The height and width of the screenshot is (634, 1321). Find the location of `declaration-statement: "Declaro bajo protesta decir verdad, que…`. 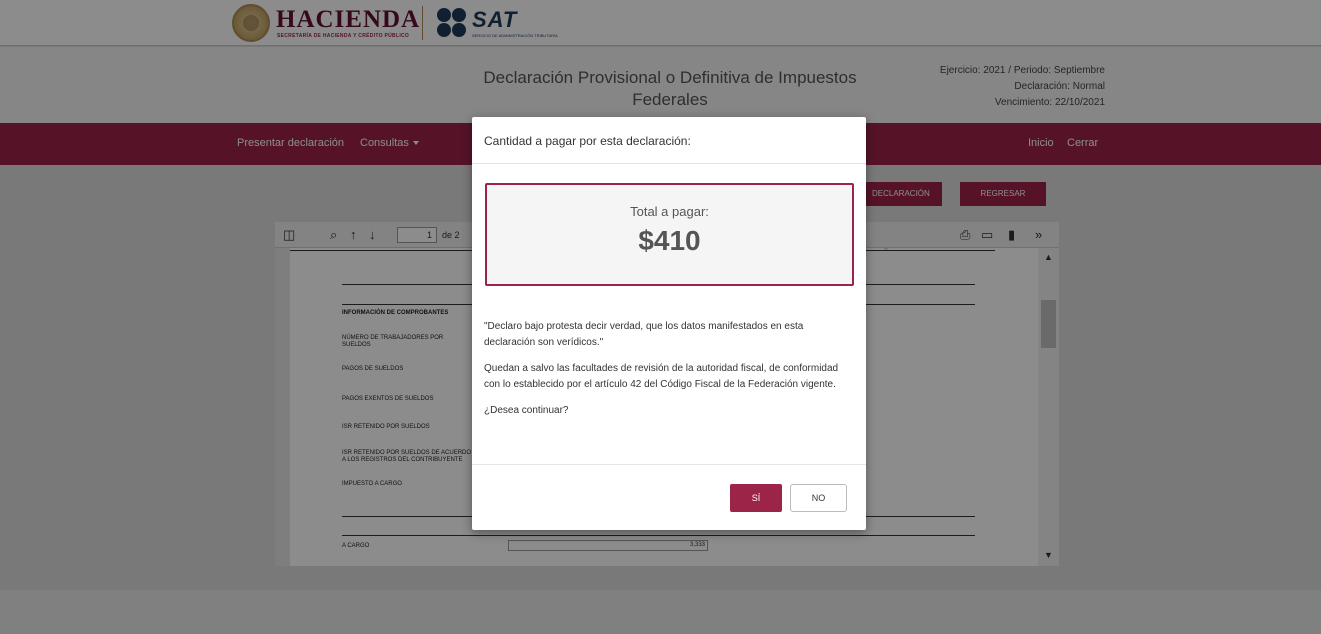

declaration-statement: "Declaro bajo protesta decir verdad, que… is located at coordinates (644, 334).